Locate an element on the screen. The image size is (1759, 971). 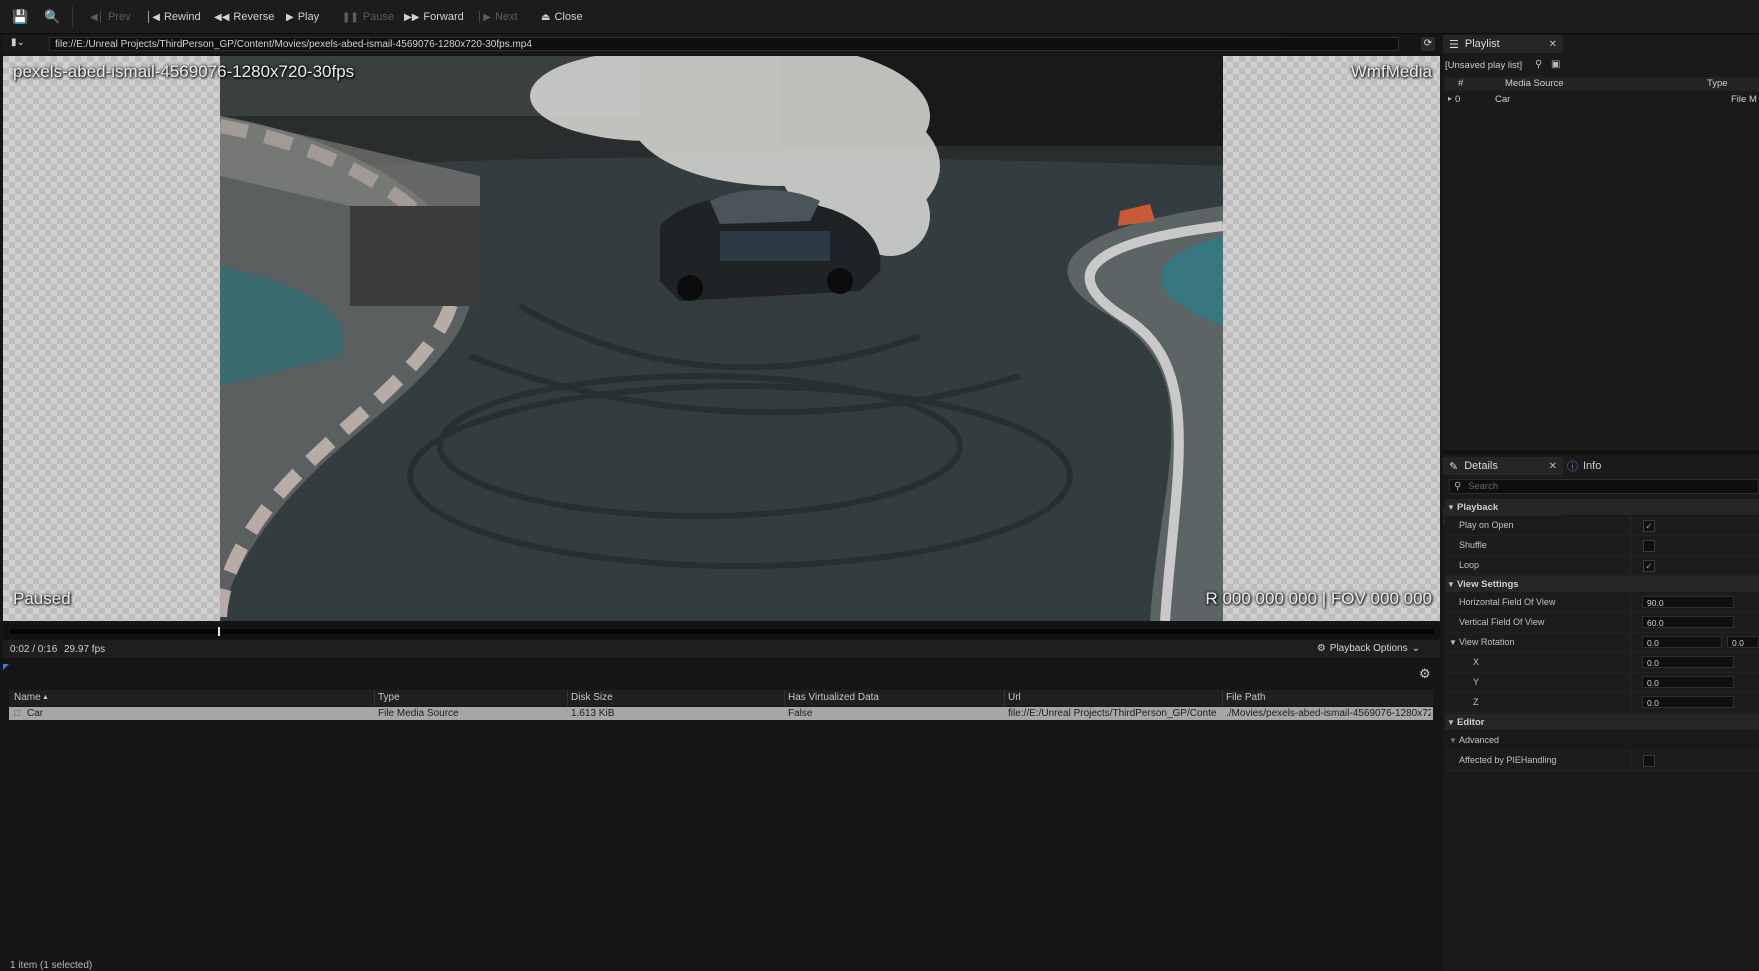
reverse-icon: ◀◀ is located at coordinates (222, 17).